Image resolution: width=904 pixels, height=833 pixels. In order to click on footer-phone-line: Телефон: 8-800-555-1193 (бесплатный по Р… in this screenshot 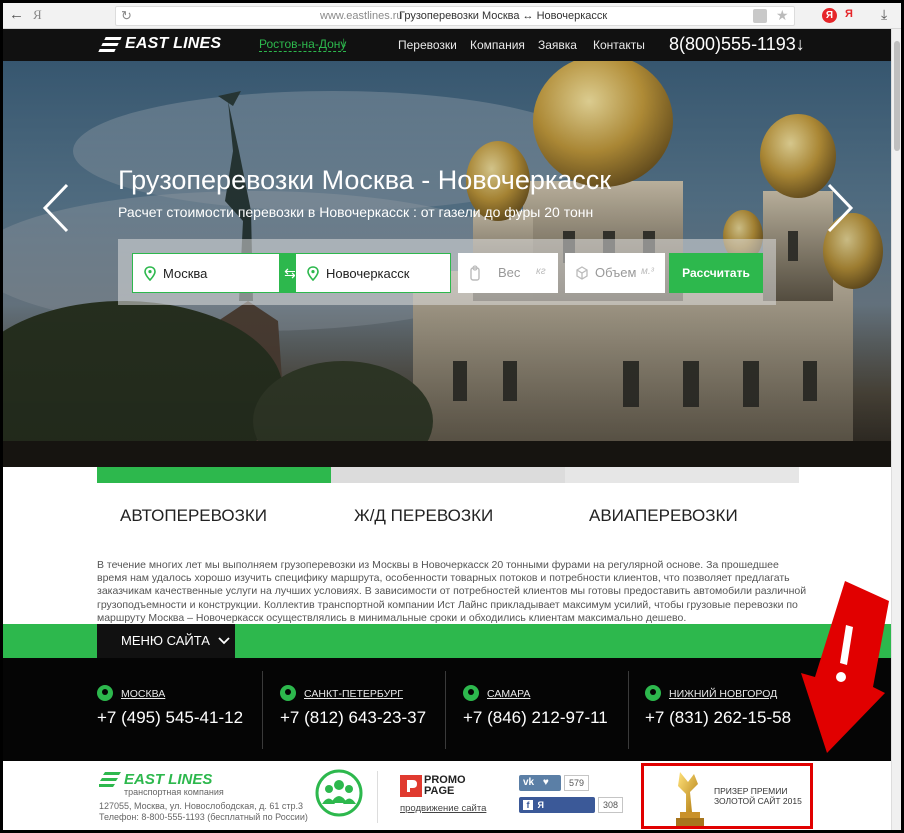, I will do `click(203, 817)`.